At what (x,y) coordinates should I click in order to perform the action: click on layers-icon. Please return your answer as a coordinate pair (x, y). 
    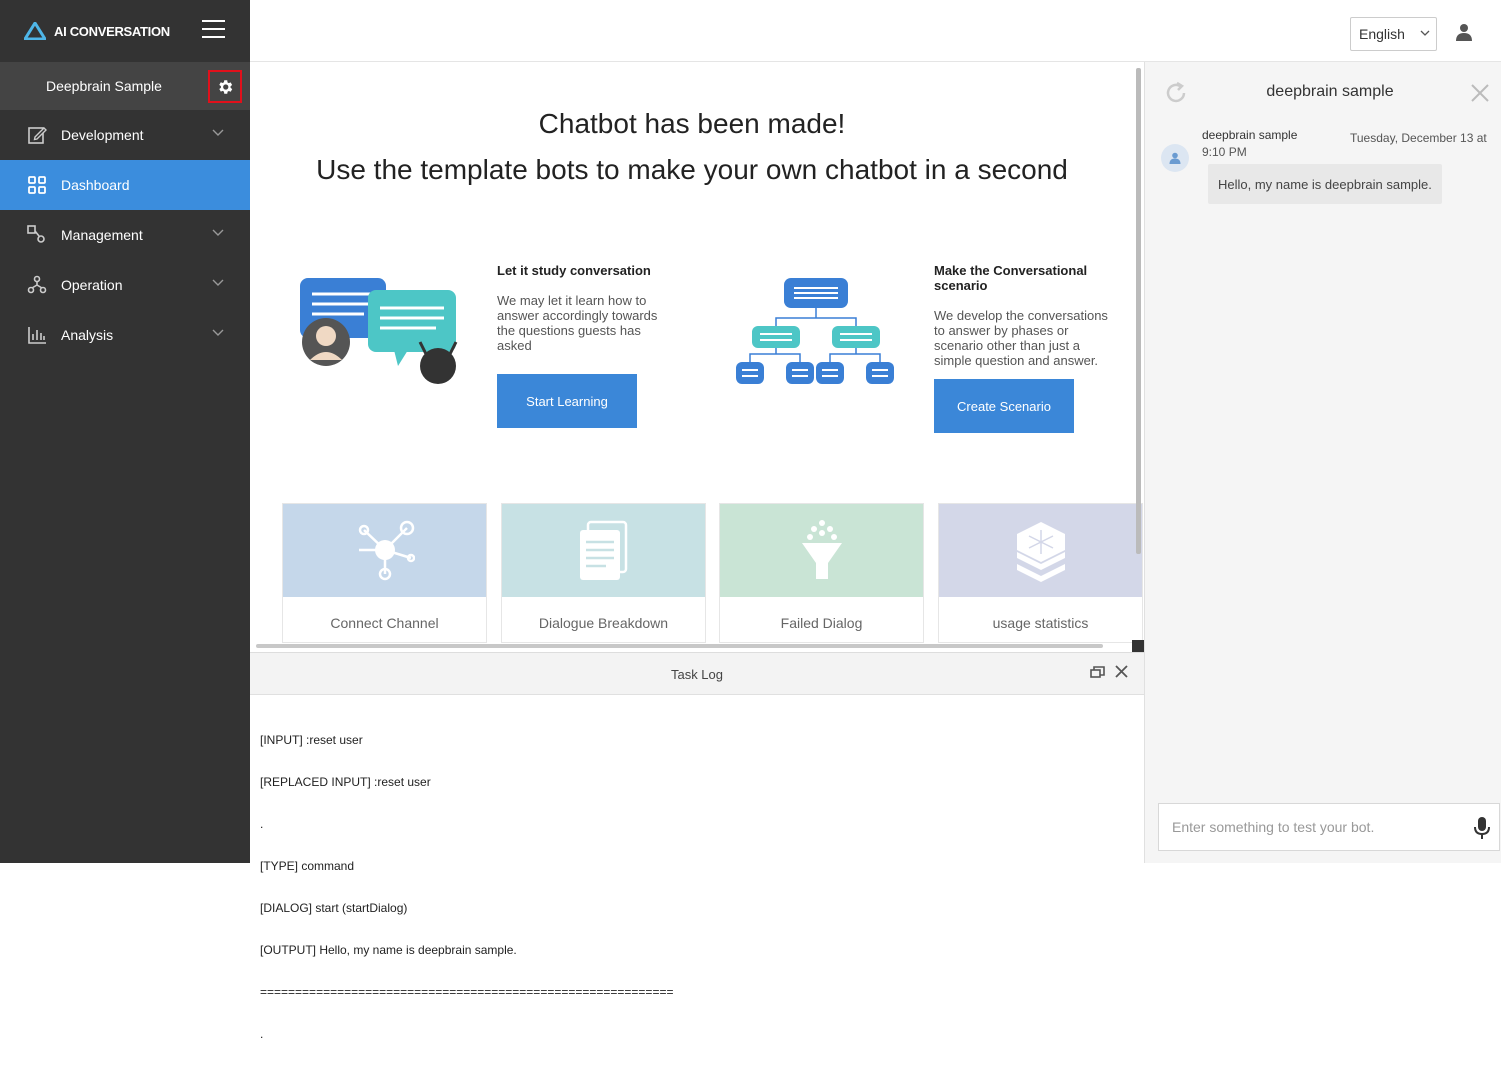
    Looking at the image, I should click on (1040, 551).